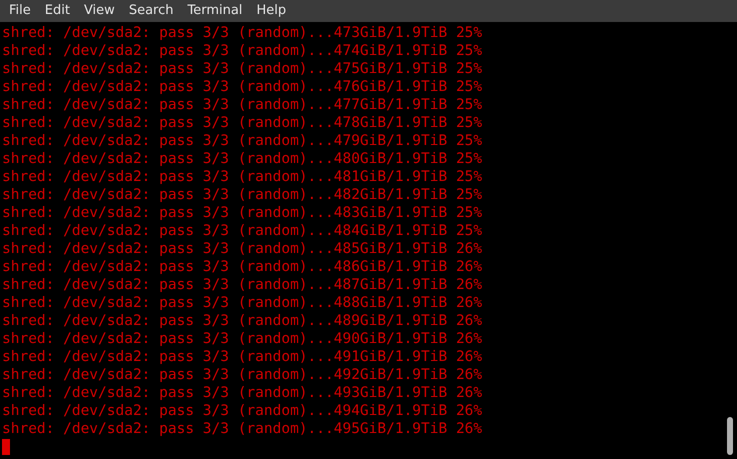 The width and height of the screenshot is (737, 459). Describe the element at coordinates (243, 177) in the screenshot. I see `terminal-line: shred: /dev/sda2: pass 3/3 (random)...481GiB/1.9TiB 25%` at that location.